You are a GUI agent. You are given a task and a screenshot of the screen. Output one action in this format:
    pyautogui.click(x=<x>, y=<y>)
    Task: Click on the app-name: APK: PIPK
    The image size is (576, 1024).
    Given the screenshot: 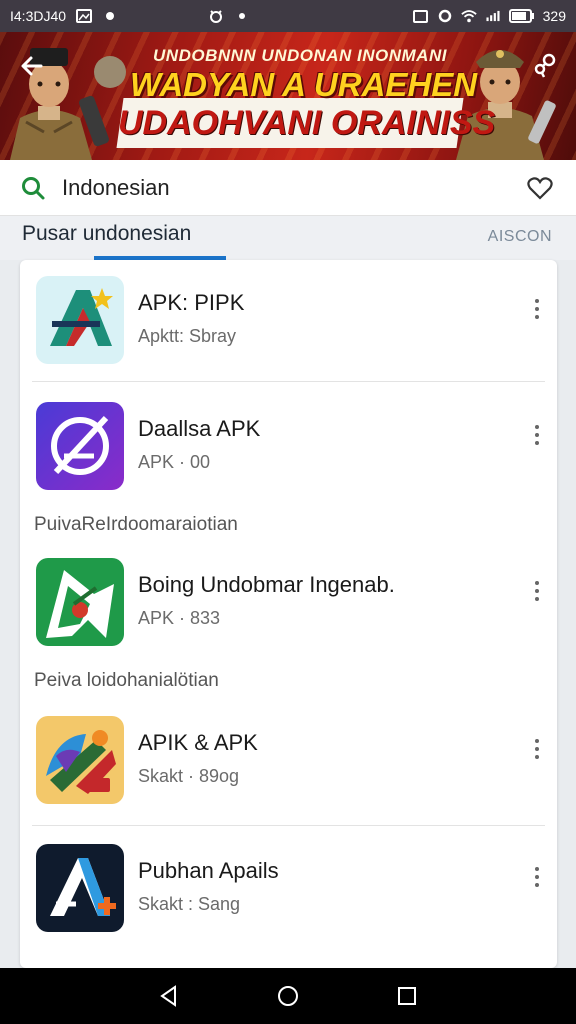 What is the action you would take?
    pyautogui.click(x=191, y=302)
    